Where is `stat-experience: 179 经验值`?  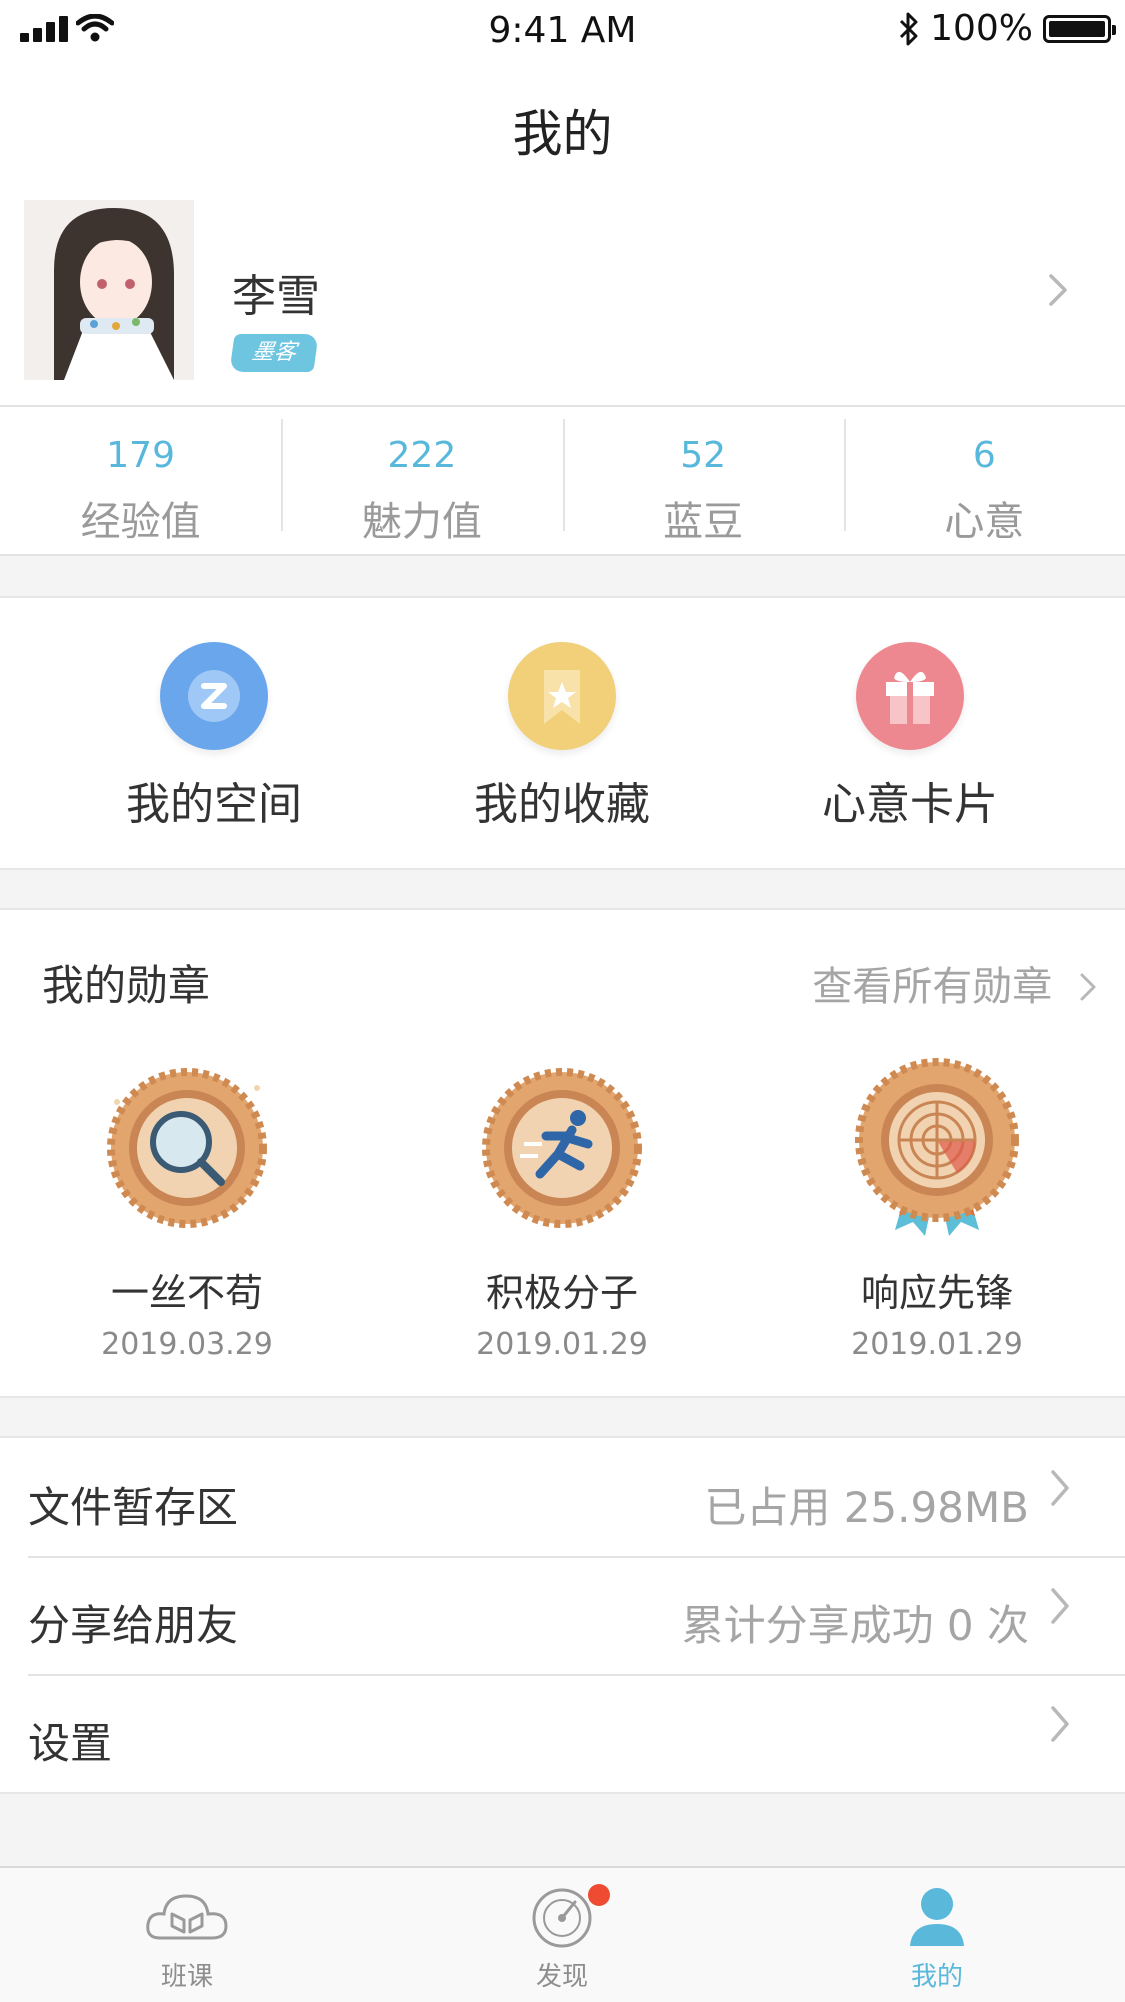
stat-experience: 179 经验值 is located at coordinates (140, 480).